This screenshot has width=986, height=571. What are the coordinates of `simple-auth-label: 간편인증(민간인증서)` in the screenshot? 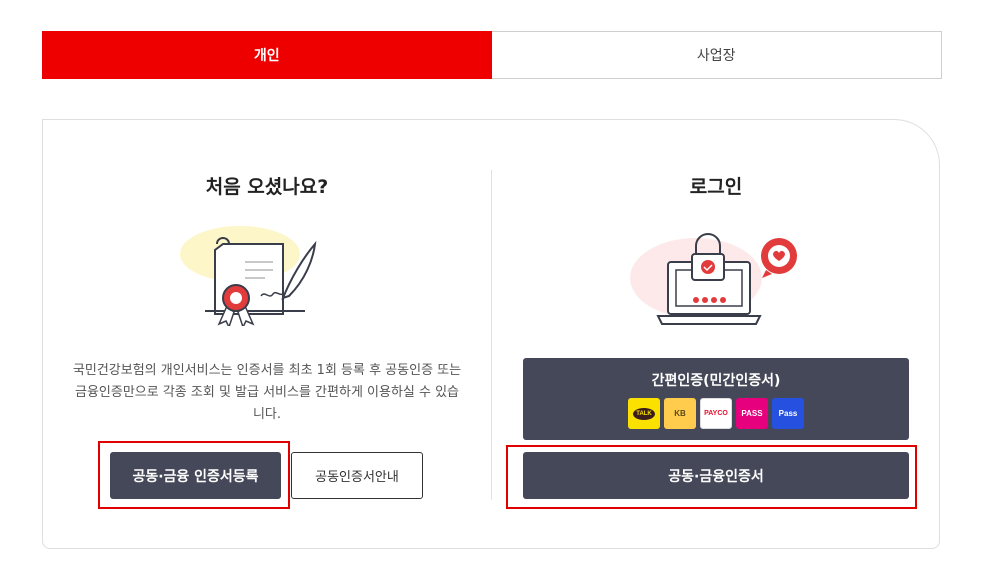 It's located at (716, 381).